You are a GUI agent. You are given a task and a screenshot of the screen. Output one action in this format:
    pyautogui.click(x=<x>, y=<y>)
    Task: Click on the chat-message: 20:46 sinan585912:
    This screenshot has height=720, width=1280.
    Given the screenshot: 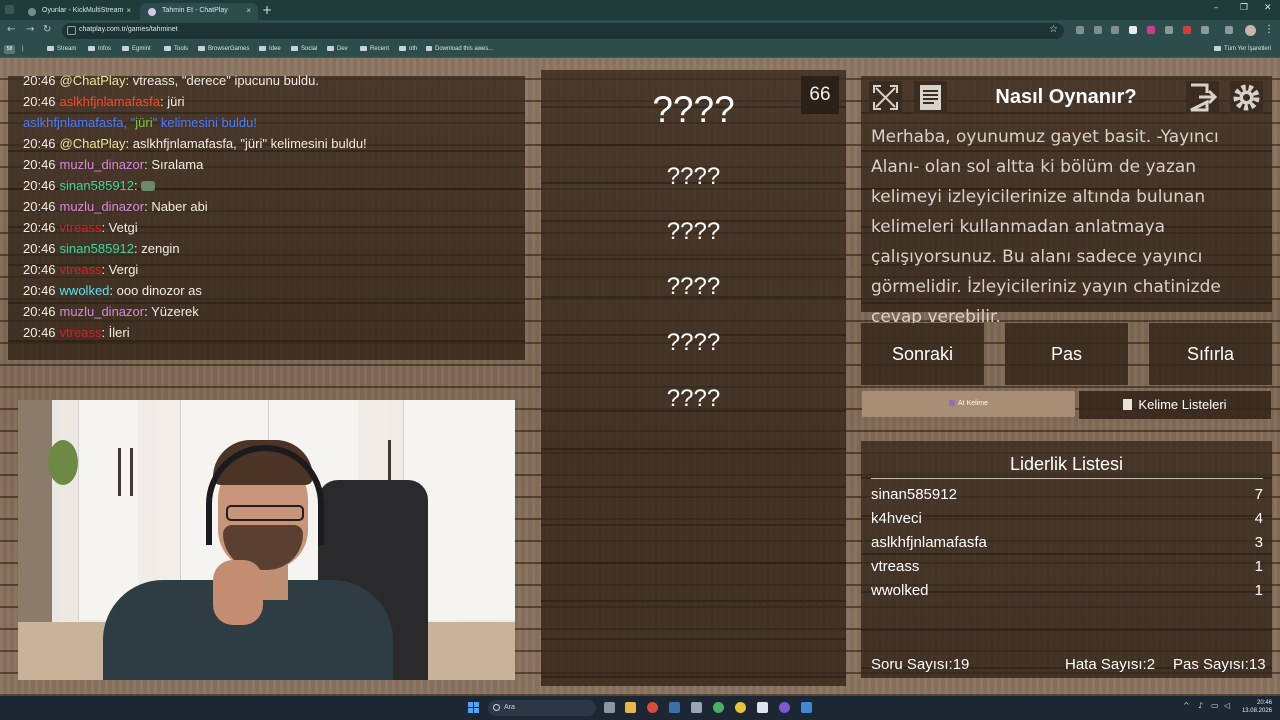 What is the action you would take?
    pyautogui.click(x=89, y=185)
    